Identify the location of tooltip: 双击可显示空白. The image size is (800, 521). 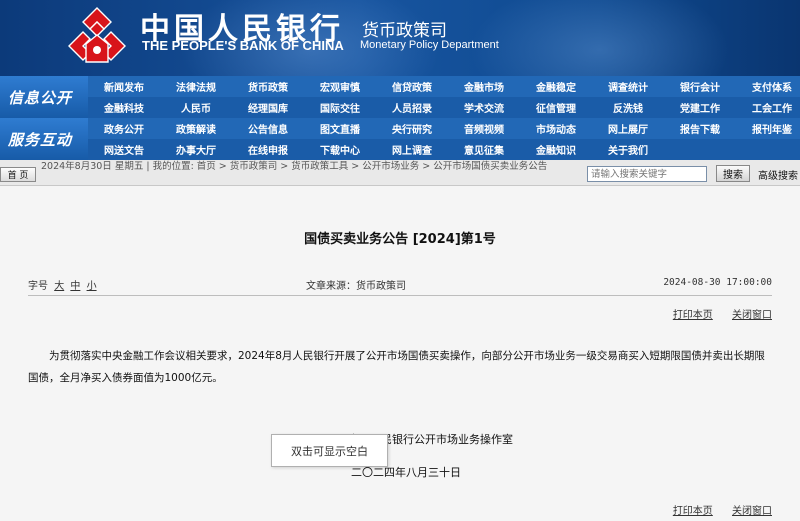
(329, 450).